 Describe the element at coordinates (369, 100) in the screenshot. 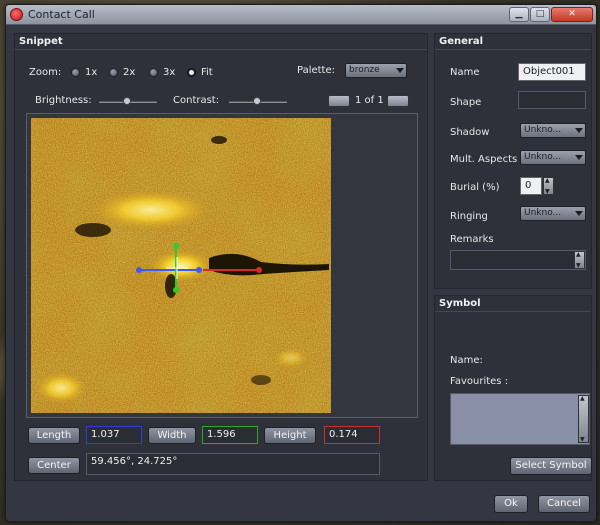

I see `page-indicator: 1 of 1` at that location.